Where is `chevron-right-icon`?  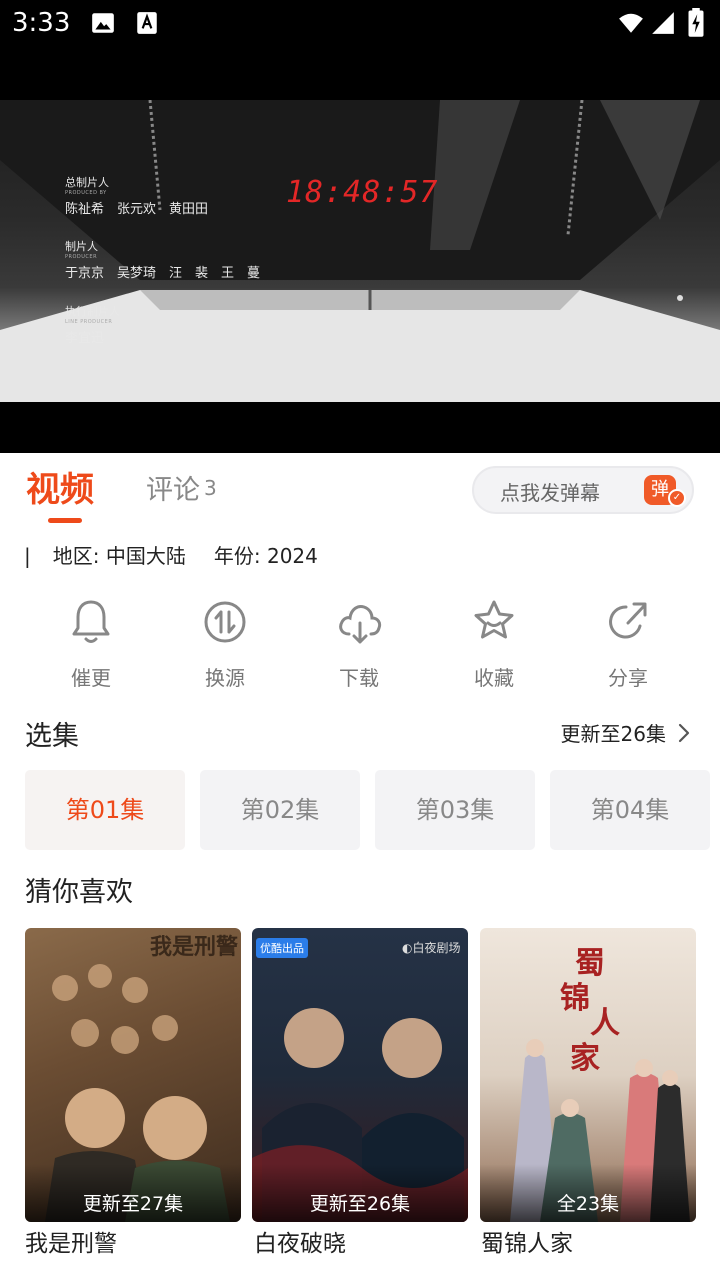 chevron-right-icon is located at coordinates (684, 732).